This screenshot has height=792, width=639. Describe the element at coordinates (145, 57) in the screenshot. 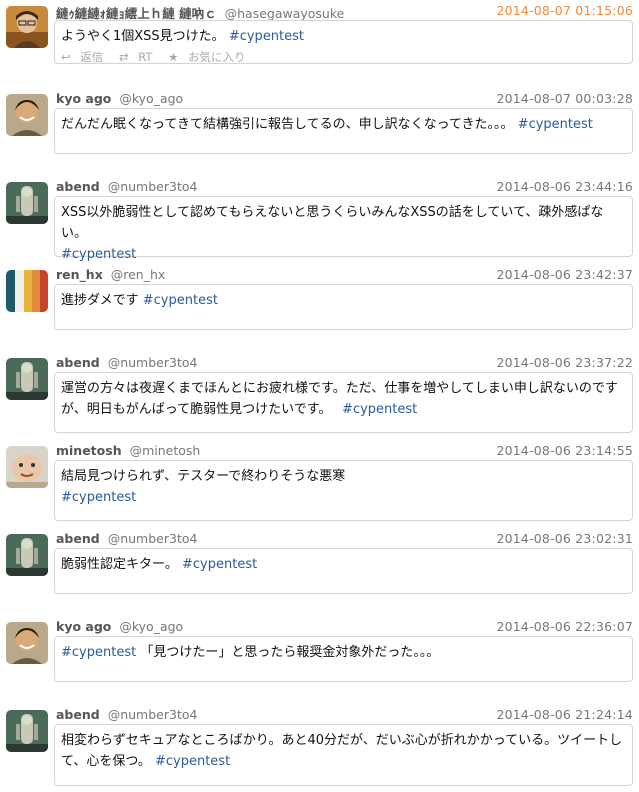

I see `retweet-label: RT` at that location.